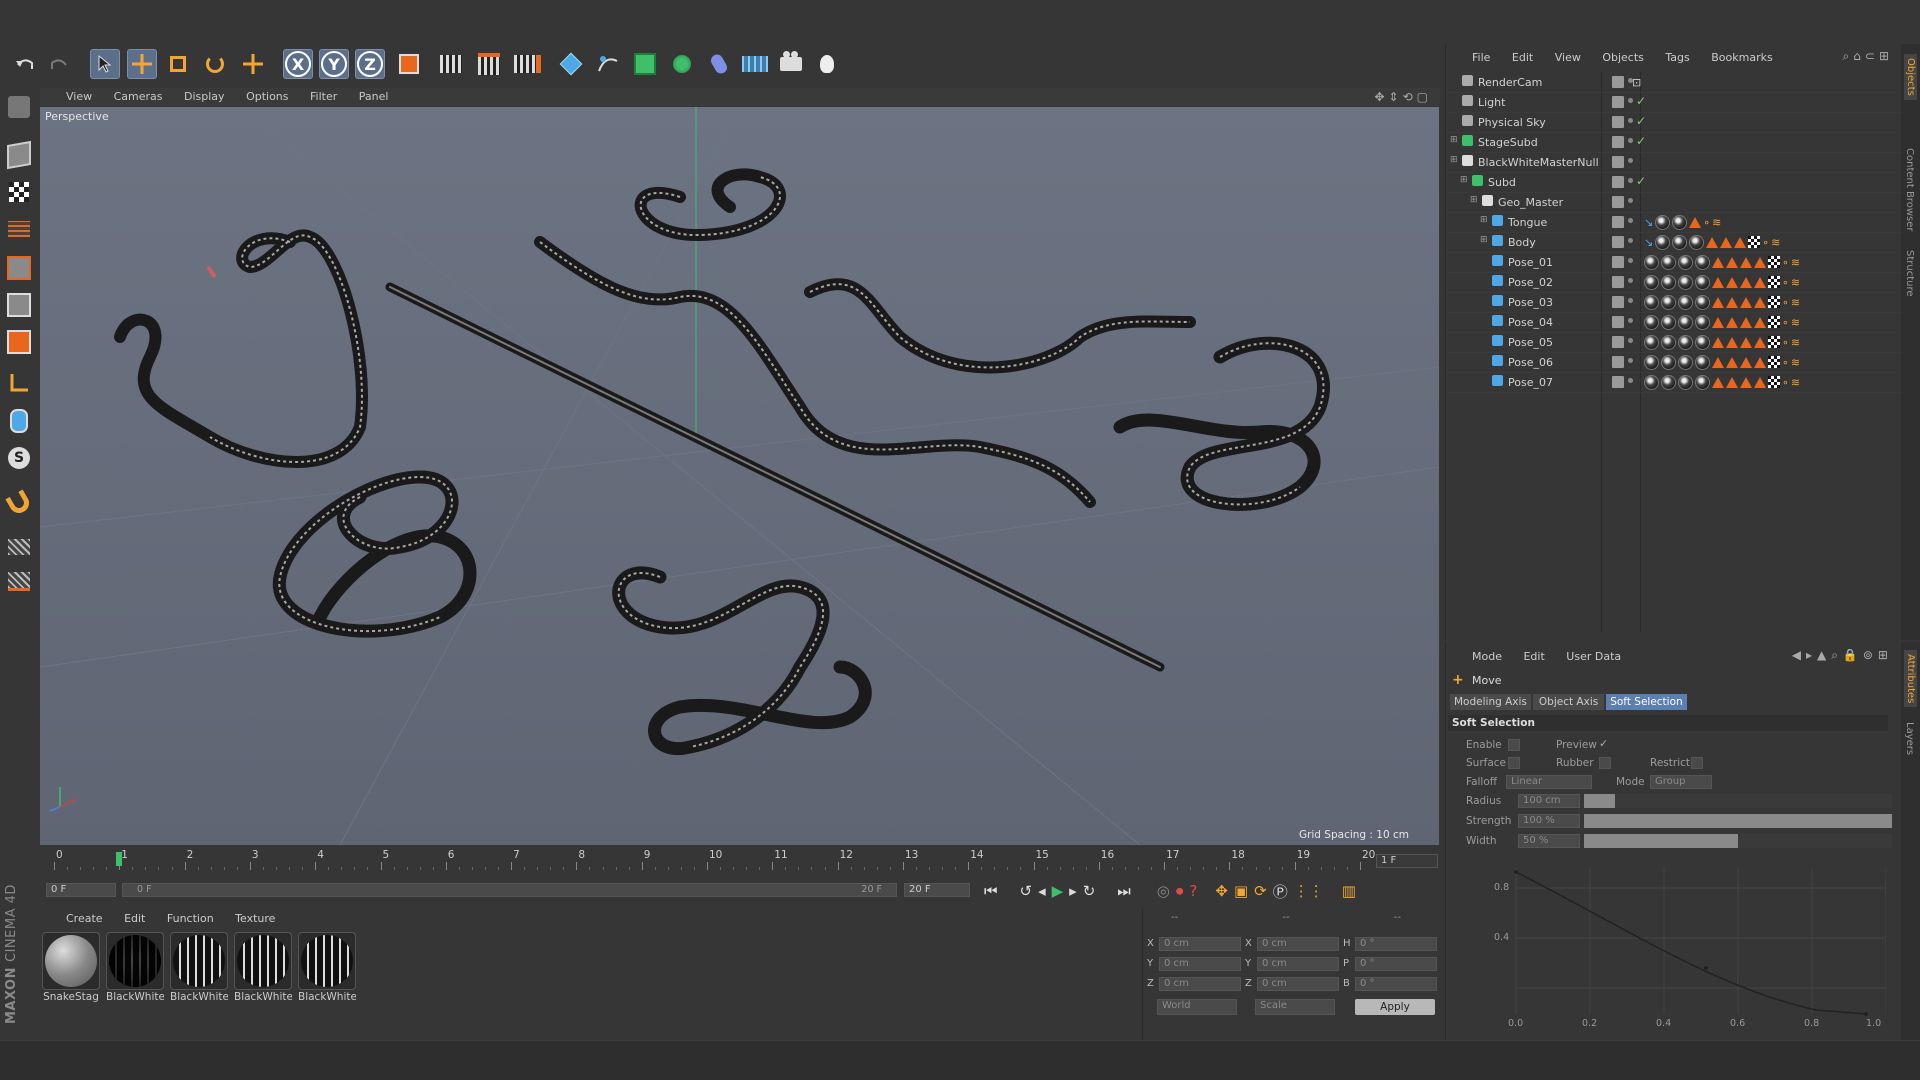  Describe the element at coordinates (1795, 302) in the screenshot. I see `weight-tag-icon: ≋` at that location.